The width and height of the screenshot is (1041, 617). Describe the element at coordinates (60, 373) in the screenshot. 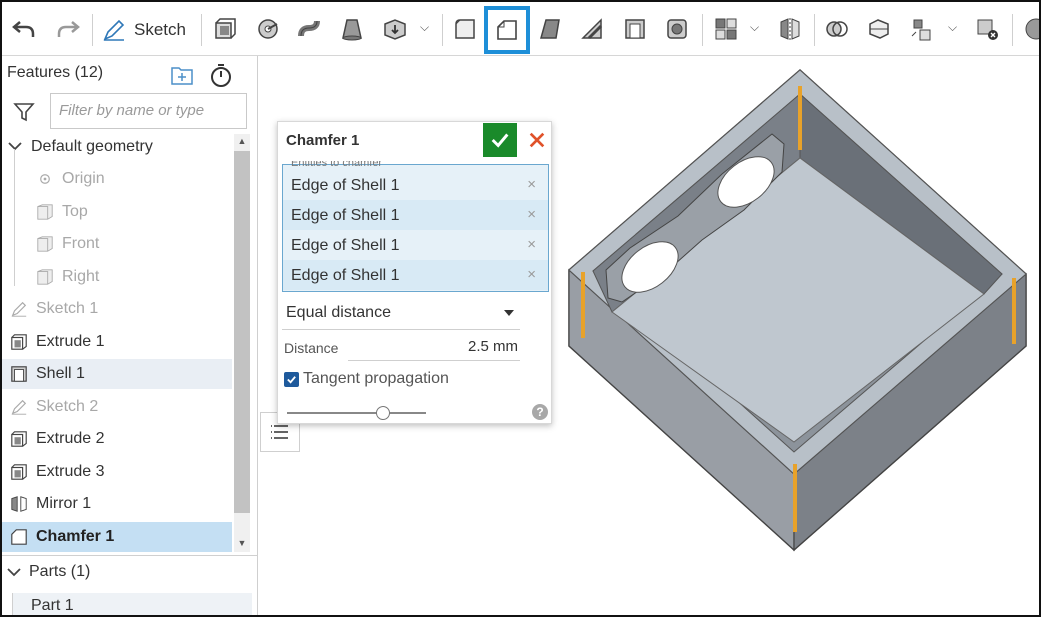

I see `feature-item-label: Shell 1` at that location.